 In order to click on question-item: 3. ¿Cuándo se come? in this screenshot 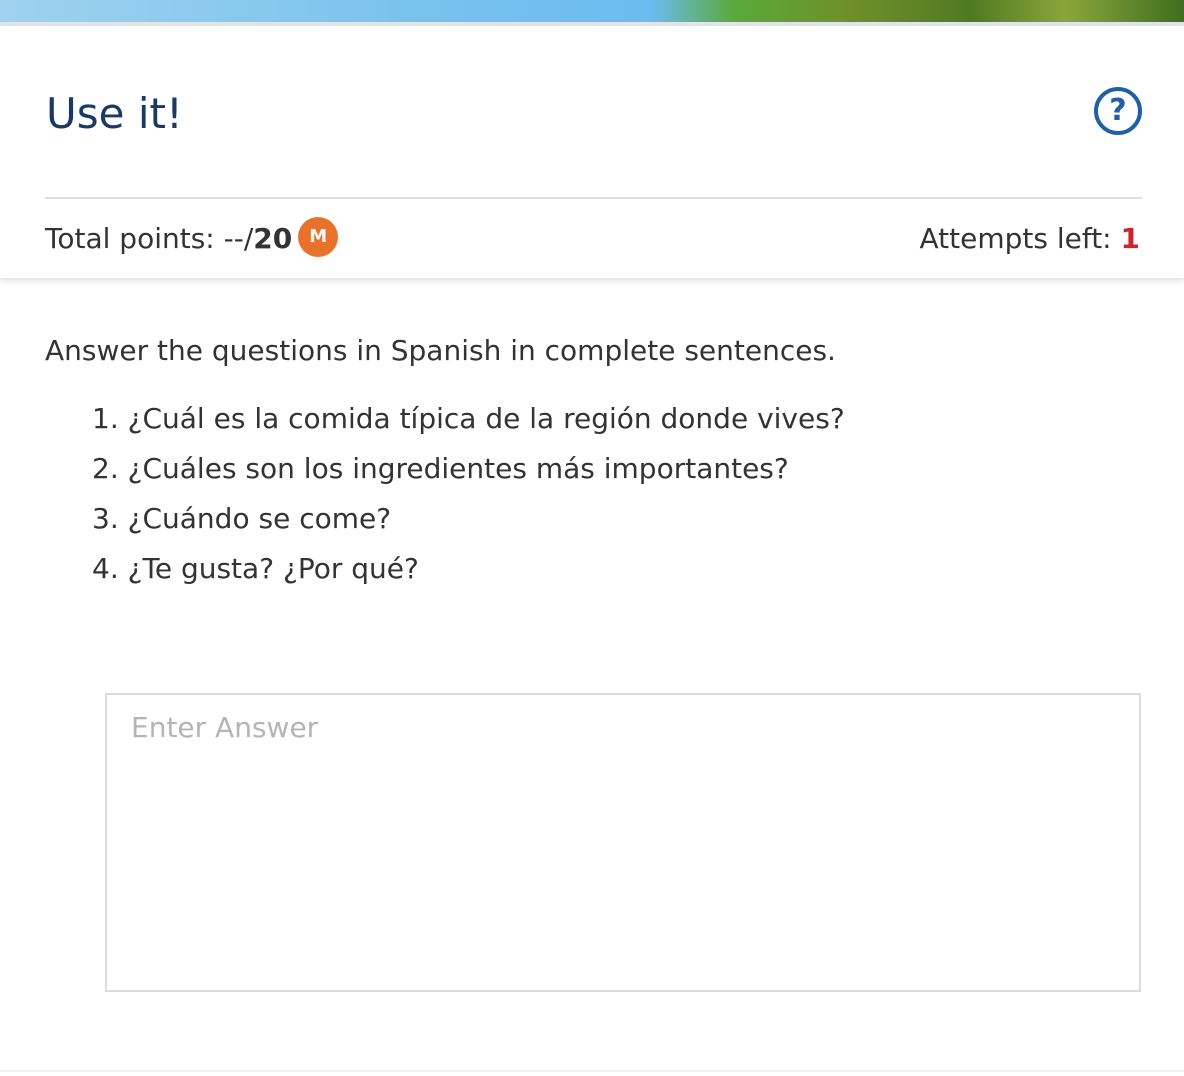, I will do `click(242, 518)`.